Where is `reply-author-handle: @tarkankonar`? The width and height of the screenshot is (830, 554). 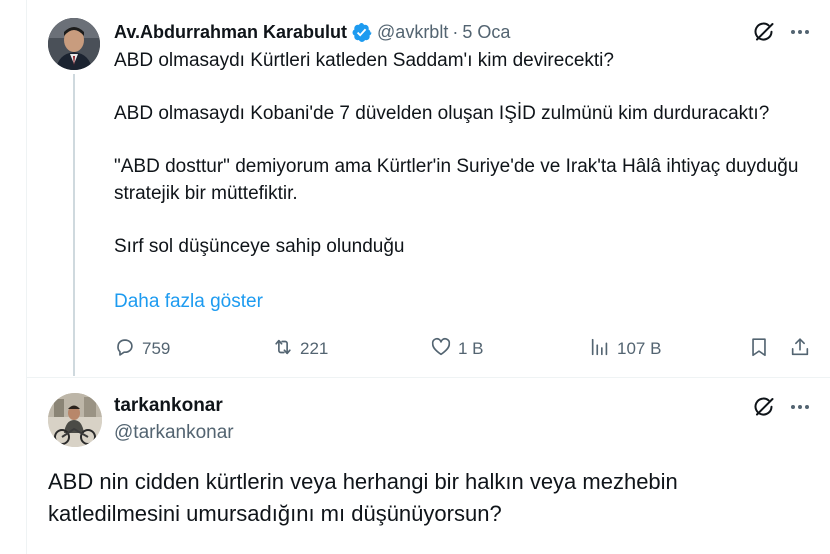
reply-author-handle: @tarkankonar is located at coordinates (174, 433).